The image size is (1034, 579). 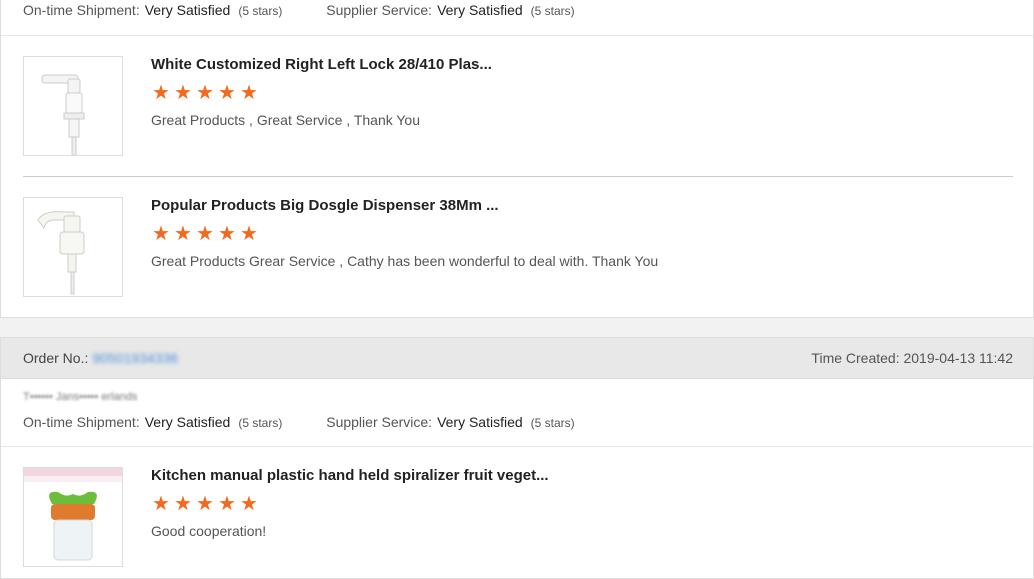 What do you see at coordinates (61, 253) in the screenshot?
I see `dispenser-icon` at bounding box center [61, 253].